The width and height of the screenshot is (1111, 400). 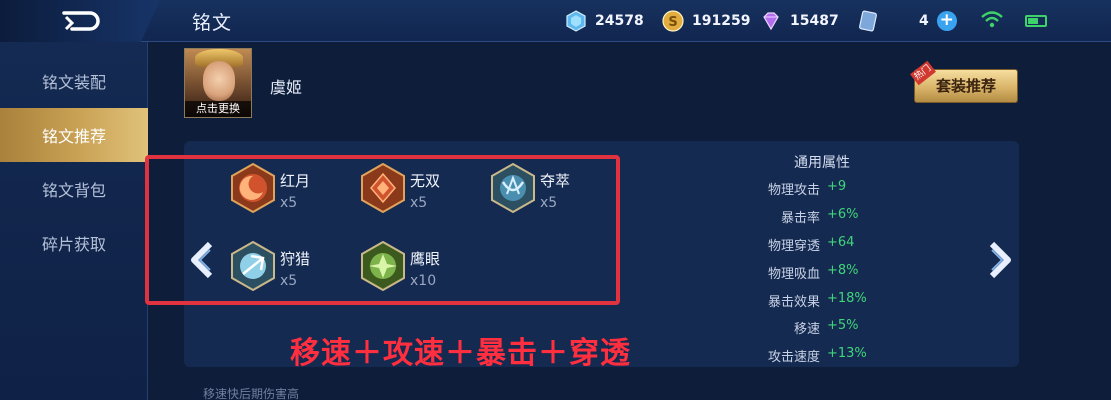 What do you see at coordinates (847, 298) in the screenshot?
I see `attribute-value: +18%` at bounding box center [847, 298].